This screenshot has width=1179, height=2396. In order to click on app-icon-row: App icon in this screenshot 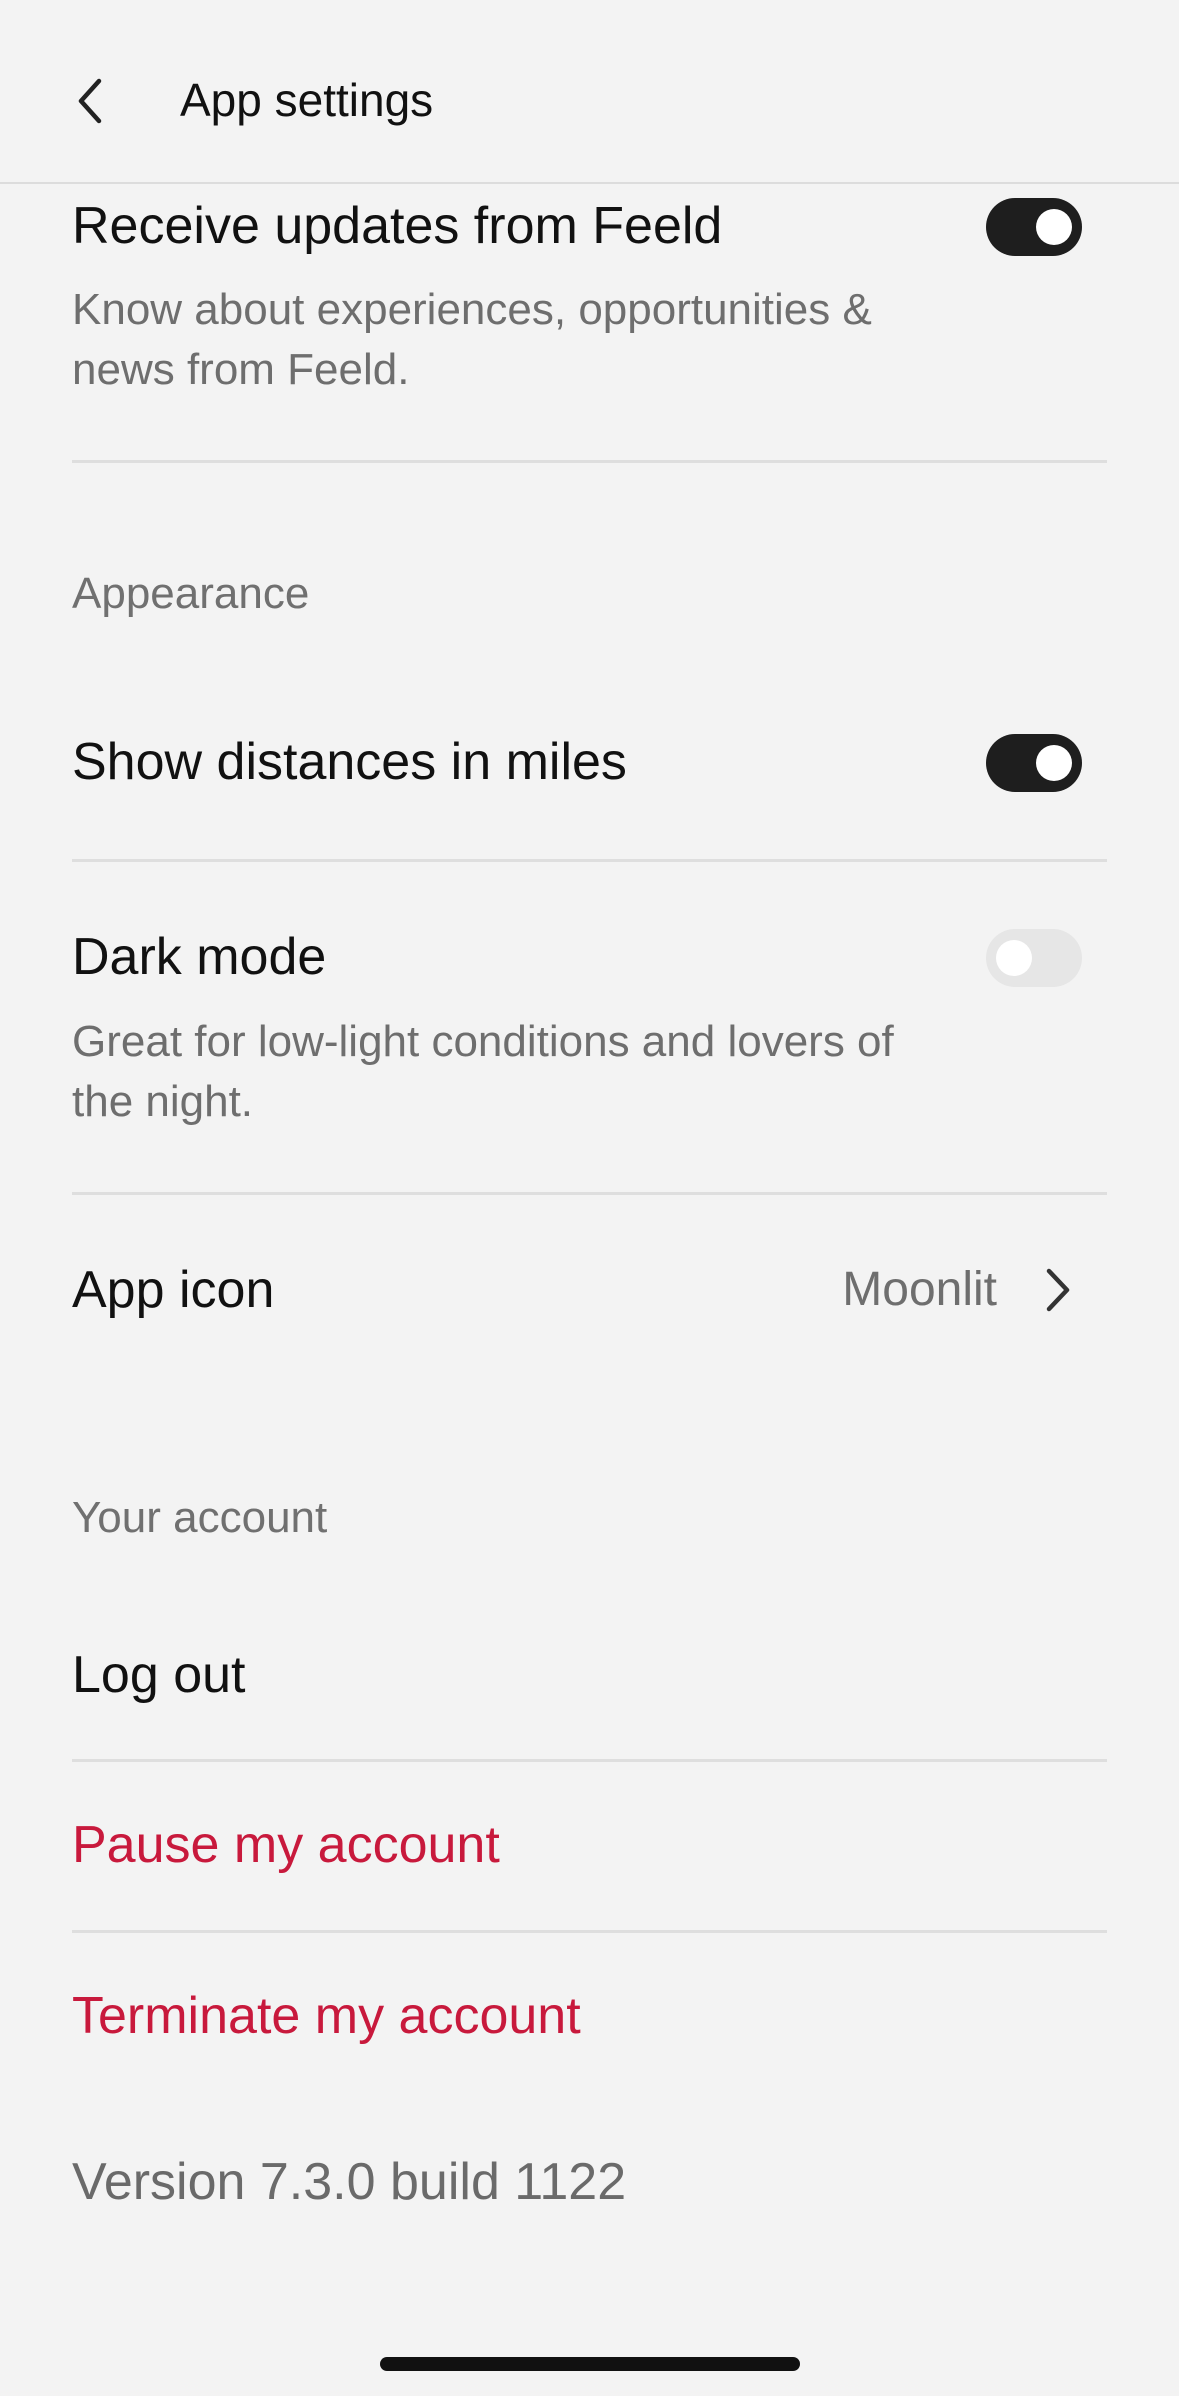, I will do `click(173, 1290)`.